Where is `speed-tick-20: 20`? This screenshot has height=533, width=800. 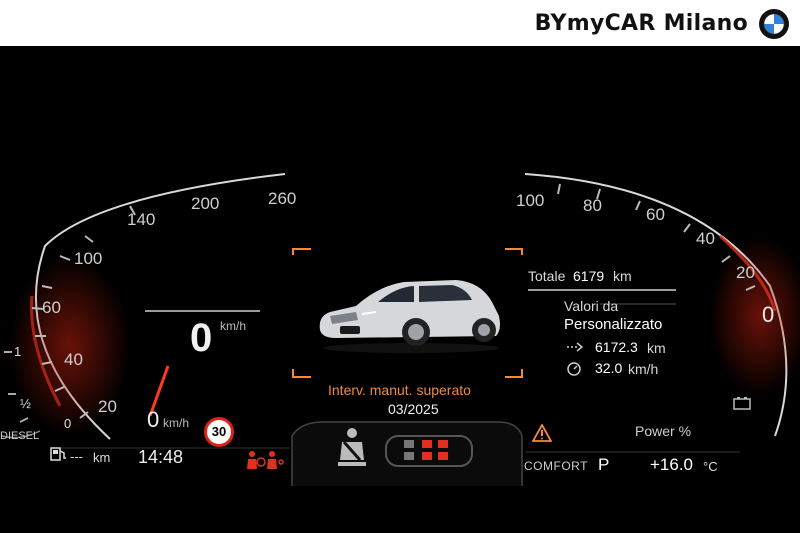
speed-tick-20: 20 is located at coordinates (107, 406).